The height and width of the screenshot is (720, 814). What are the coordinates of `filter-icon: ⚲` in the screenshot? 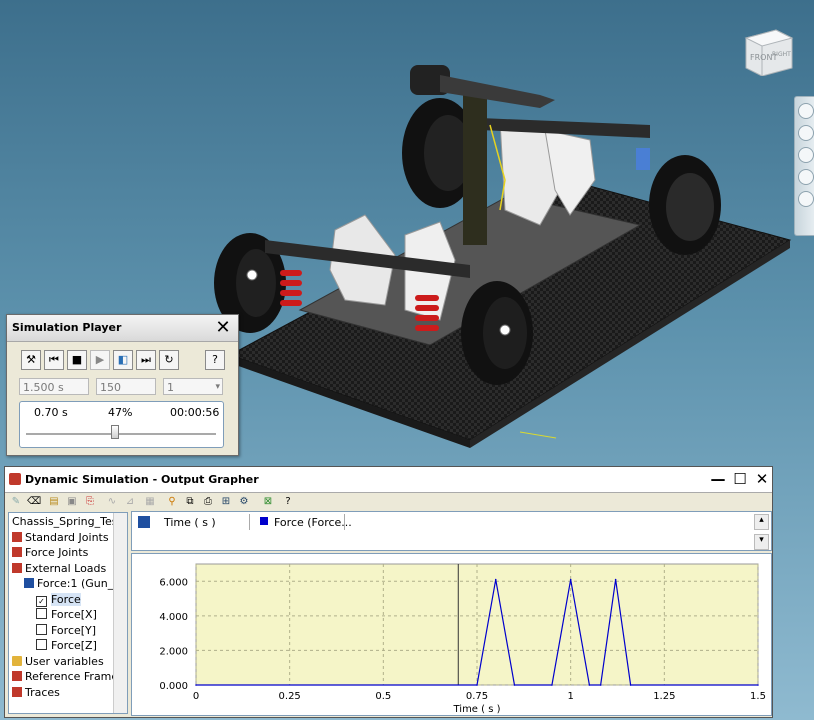 It's located at (172, 502).